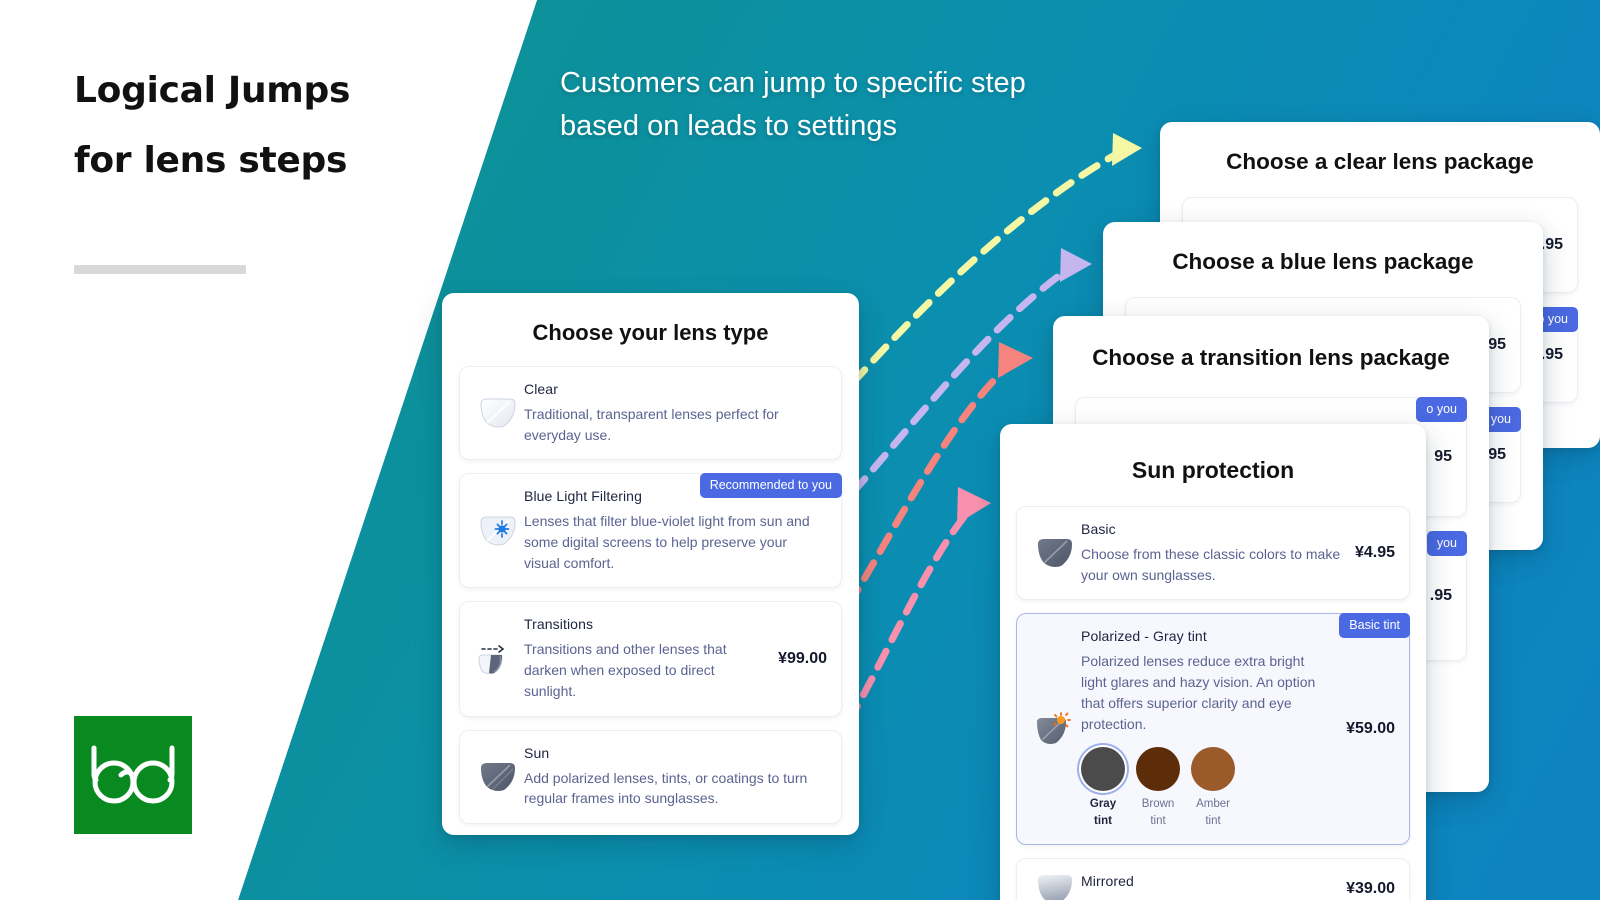 The width and height of the screenshot is (1600, 900). Describe the element at coordinates (498, 531) in the screenshot. I see `blue-light-lens-icon` at that location.